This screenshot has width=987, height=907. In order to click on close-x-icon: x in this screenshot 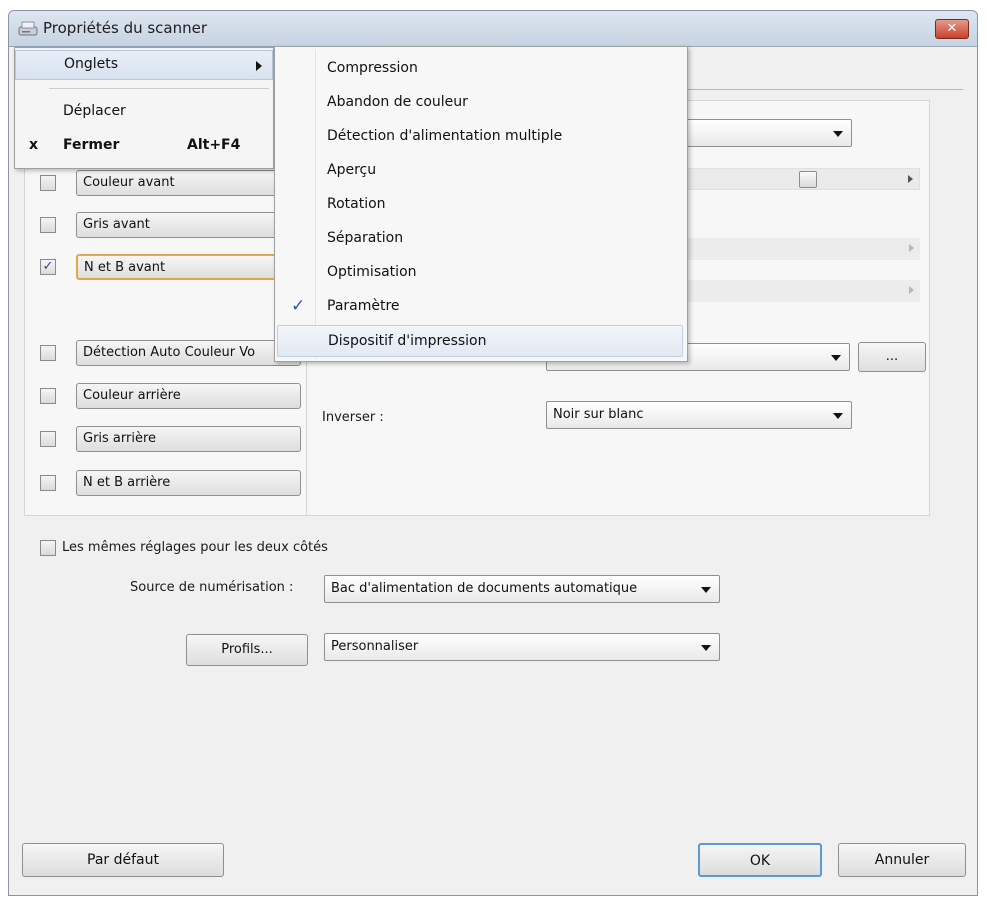, I will do `click(34, 145)`.